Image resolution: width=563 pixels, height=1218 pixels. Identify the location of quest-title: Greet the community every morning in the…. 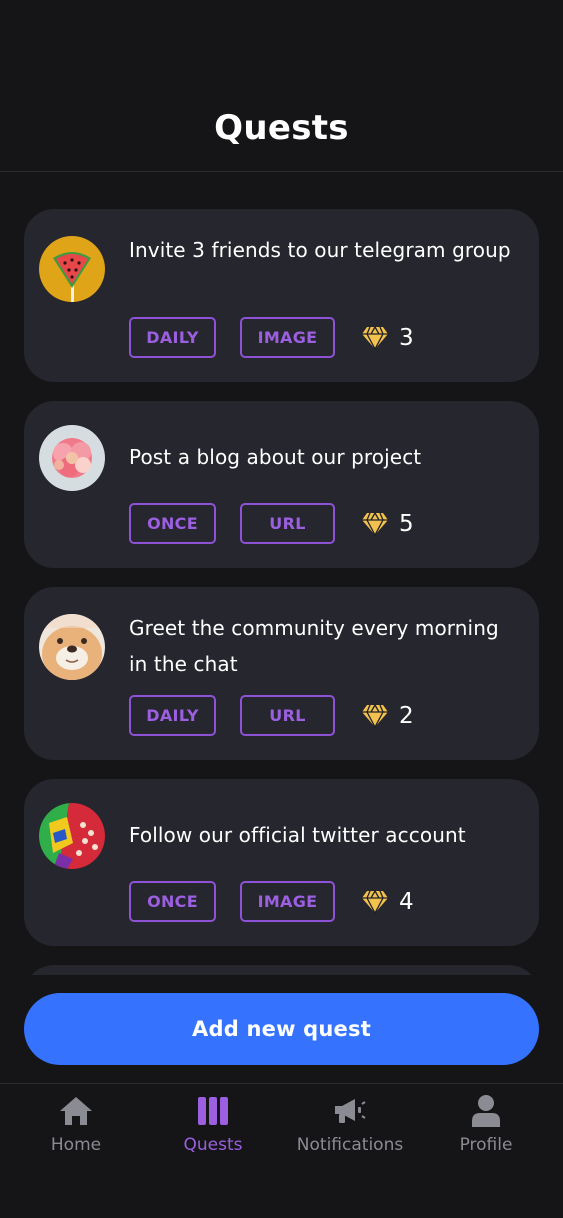
(314, 646).